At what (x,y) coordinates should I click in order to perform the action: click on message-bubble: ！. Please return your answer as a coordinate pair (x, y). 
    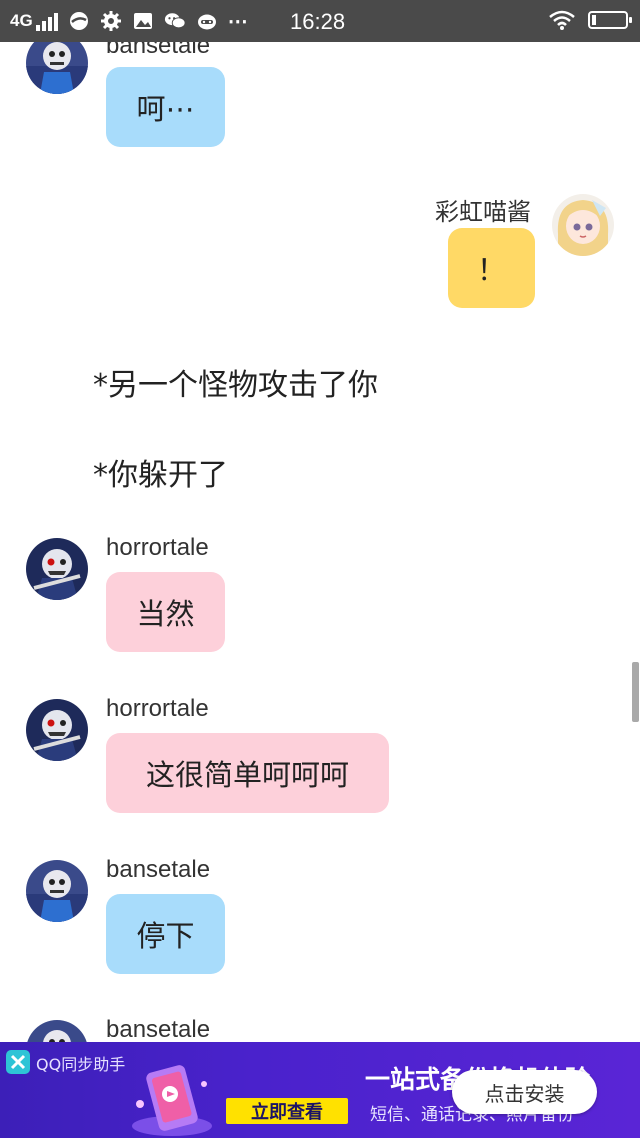
    Looking at the image, I should click on (491, 268).